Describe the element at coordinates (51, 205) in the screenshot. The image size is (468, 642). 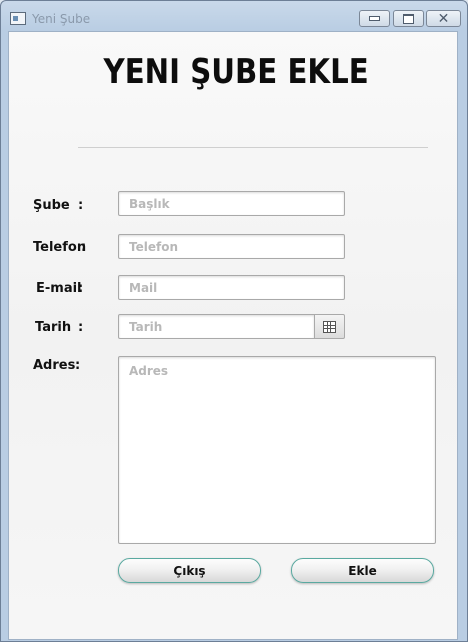
I see `branch-label: Şube` at that location.